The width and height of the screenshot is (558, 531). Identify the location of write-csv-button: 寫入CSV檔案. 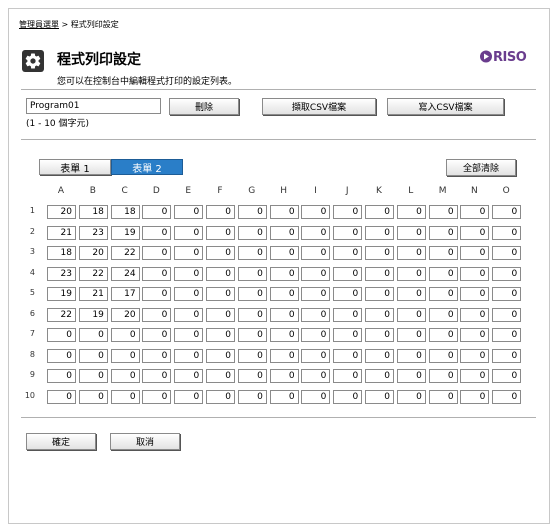
(445, 106).